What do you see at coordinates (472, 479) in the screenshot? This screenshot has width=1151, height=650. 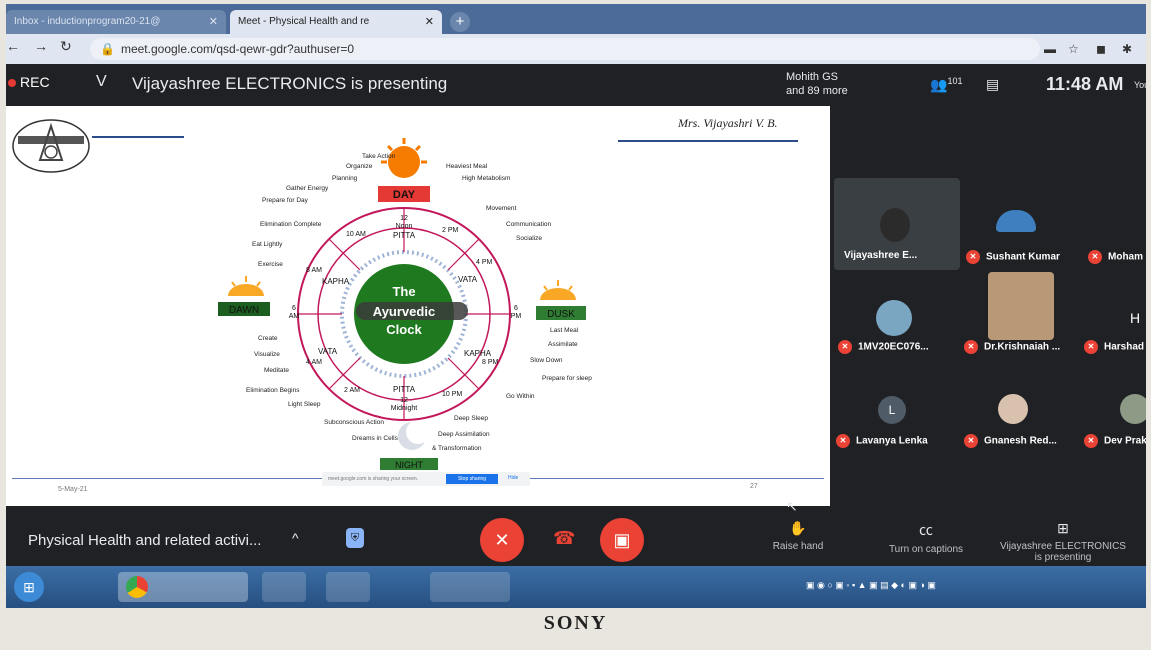 I see `stop-sharing-button: Stop sharing` at bounding box center [472, 479].